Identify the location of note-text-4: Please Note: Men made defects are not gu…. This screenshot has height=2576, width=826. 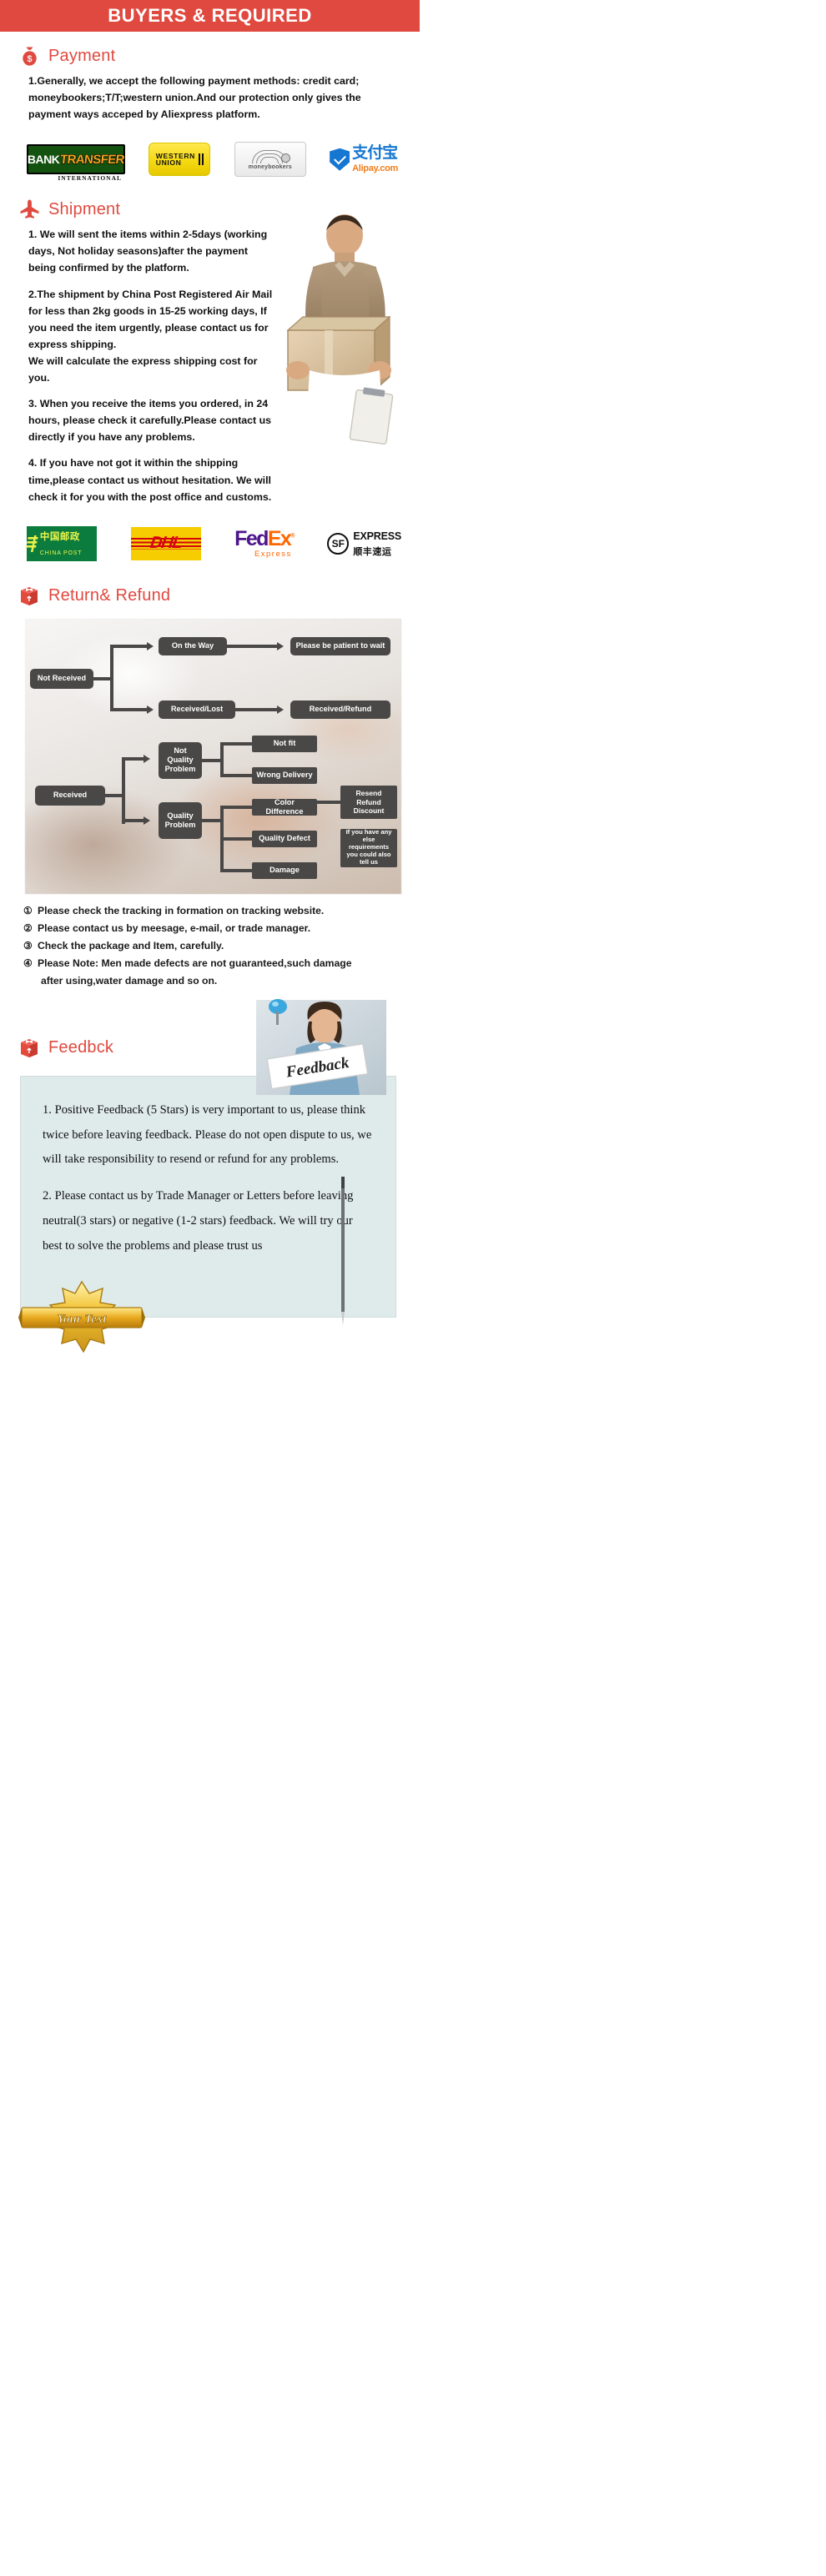
(195, 963).